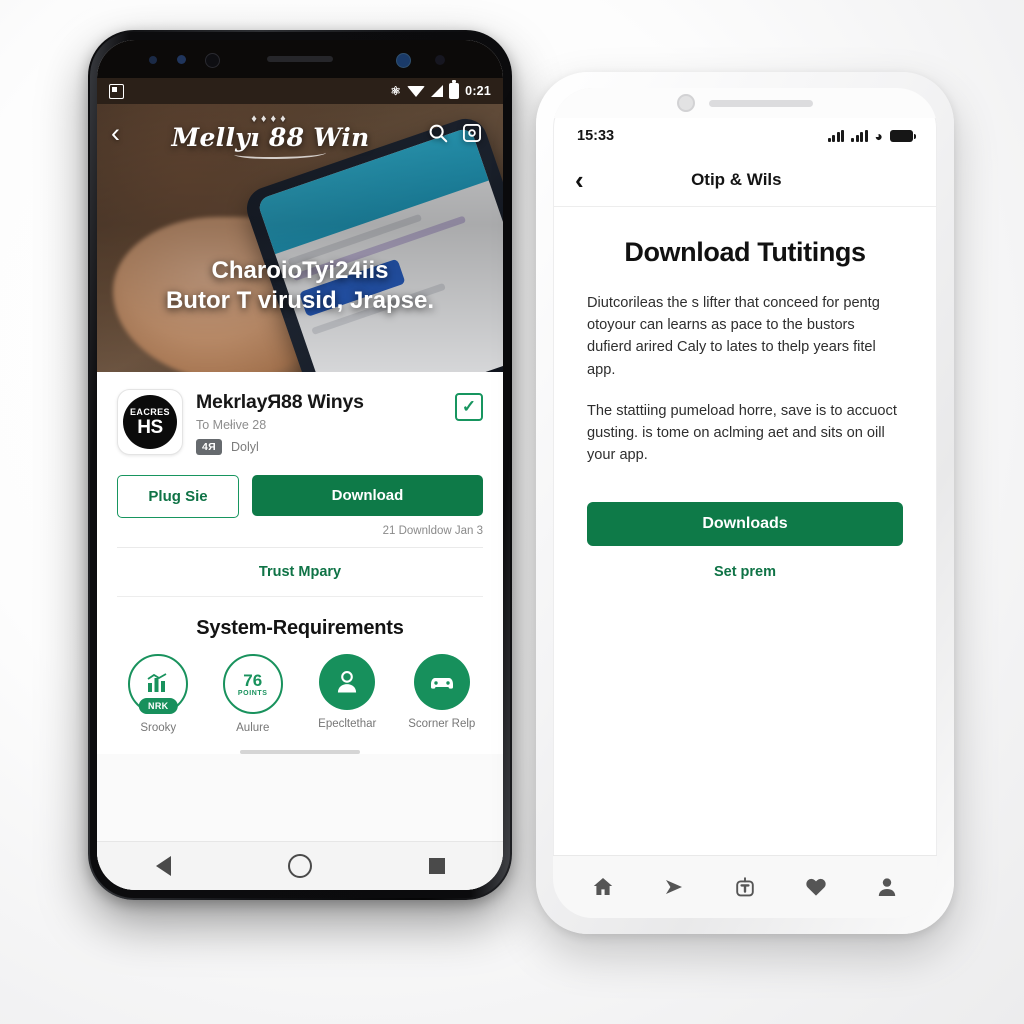  I want to click on wifi-icon: ◕, so click(878, 136).